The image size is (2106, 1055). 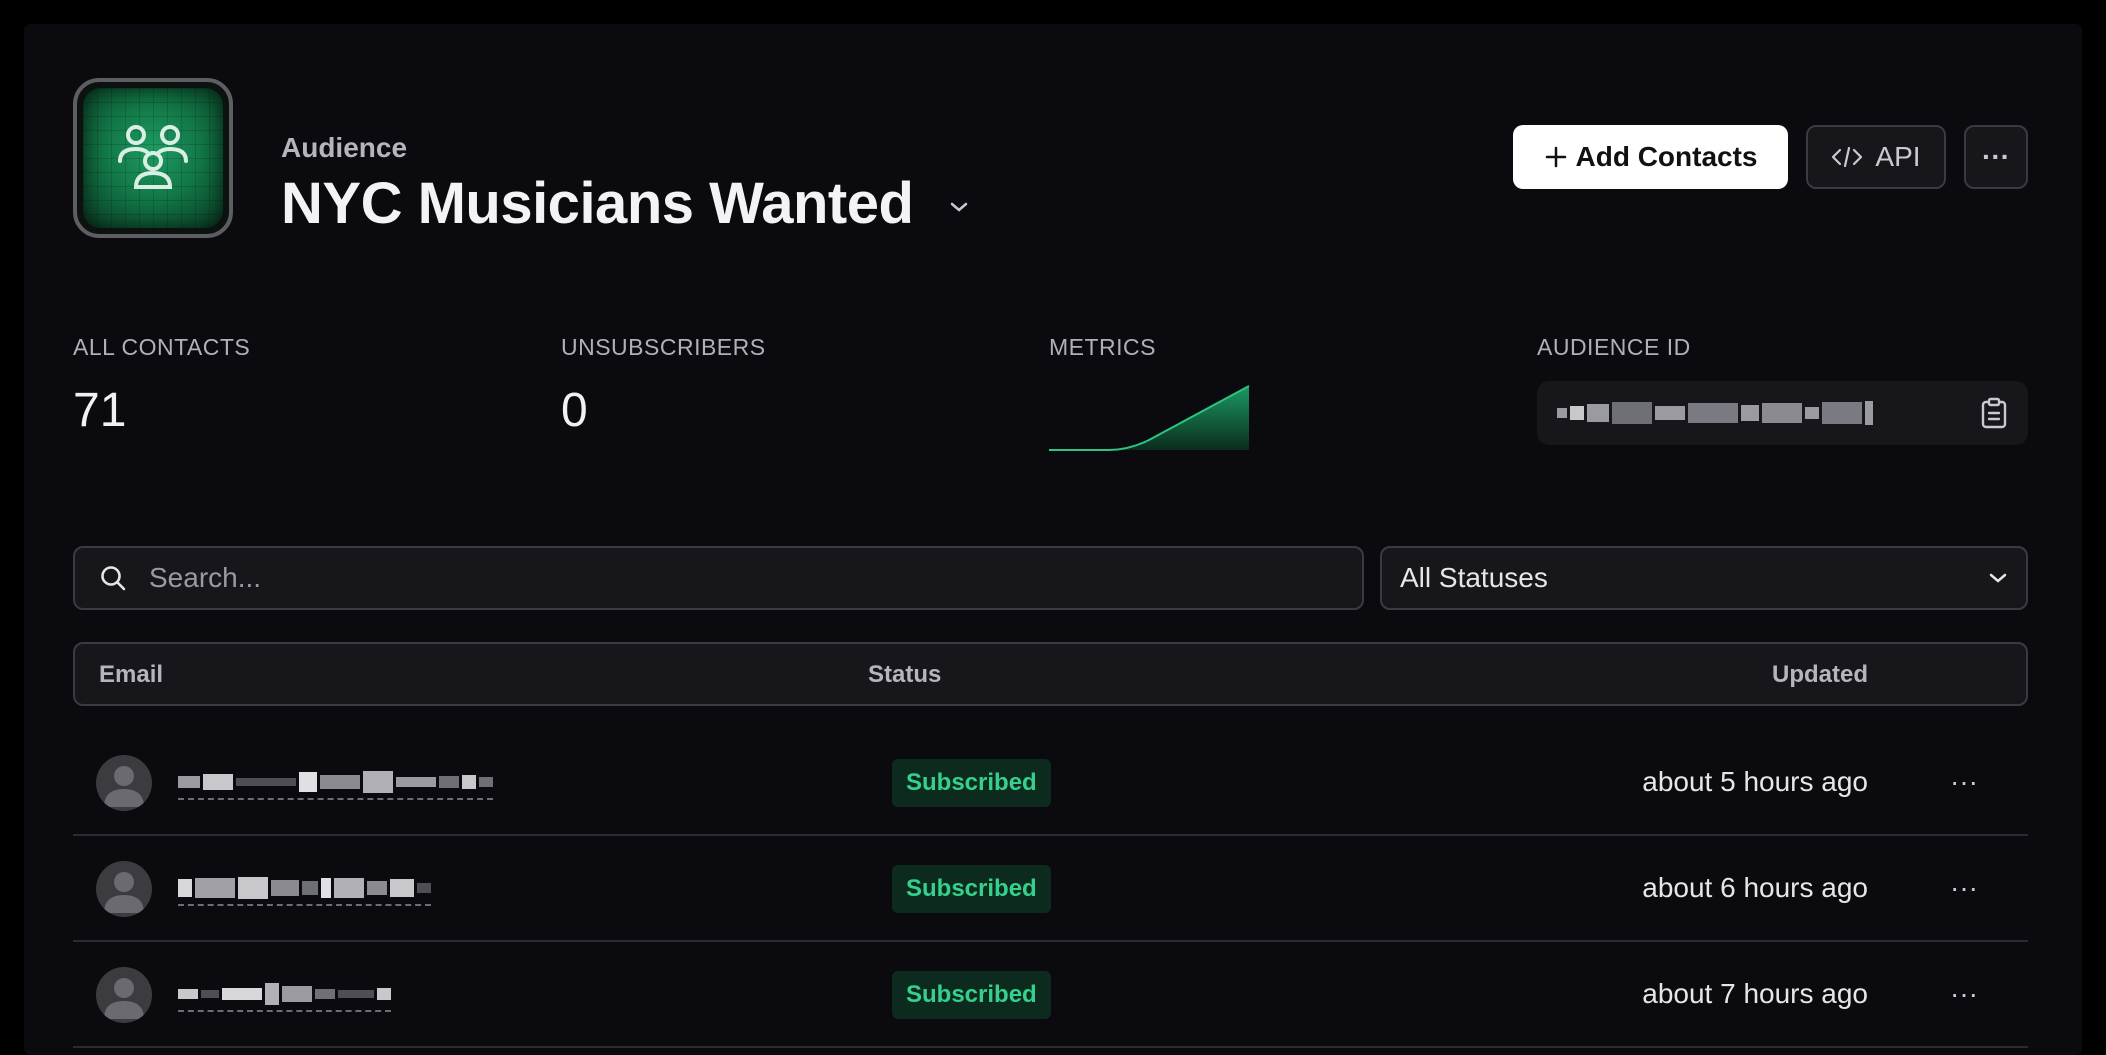 I want to click on audience-logo-icon, so click(x=153, y=158).